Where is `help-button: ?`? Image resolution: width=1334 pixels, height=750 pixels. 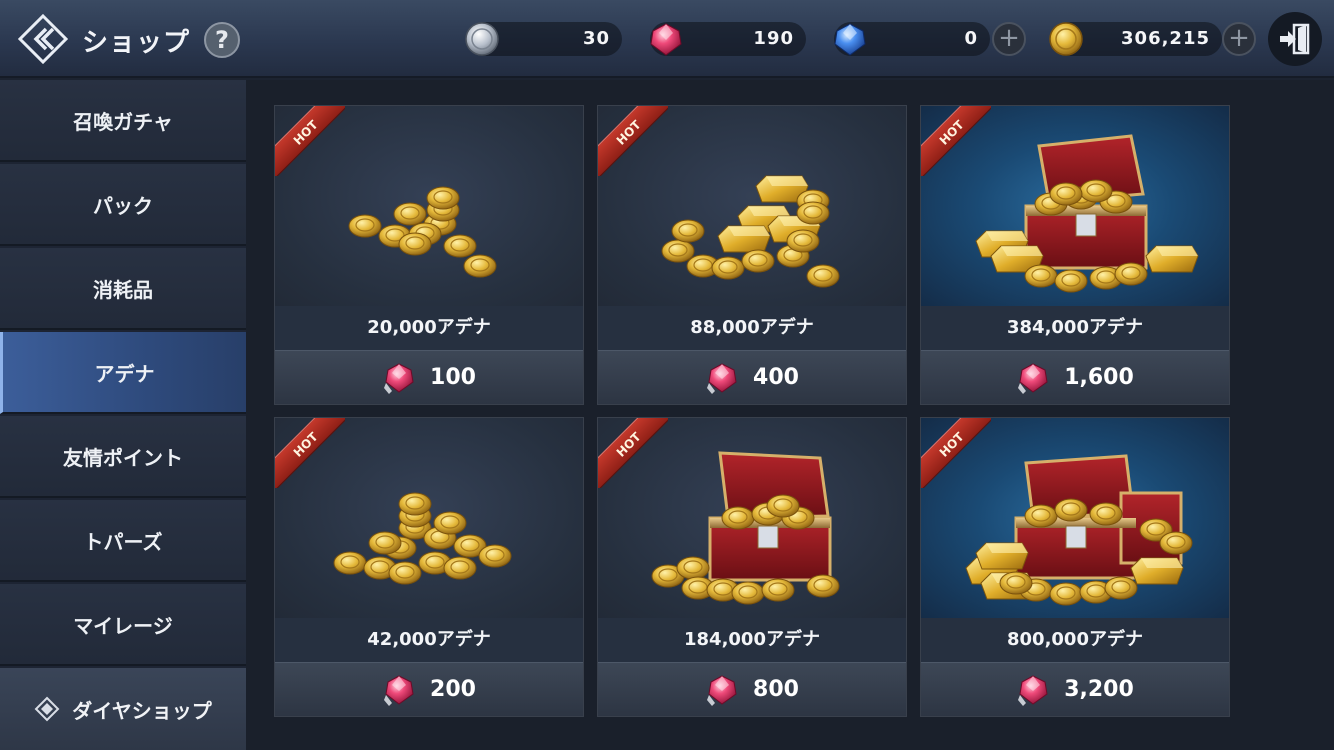 help-button: ? is located at coordinates (222, 40).